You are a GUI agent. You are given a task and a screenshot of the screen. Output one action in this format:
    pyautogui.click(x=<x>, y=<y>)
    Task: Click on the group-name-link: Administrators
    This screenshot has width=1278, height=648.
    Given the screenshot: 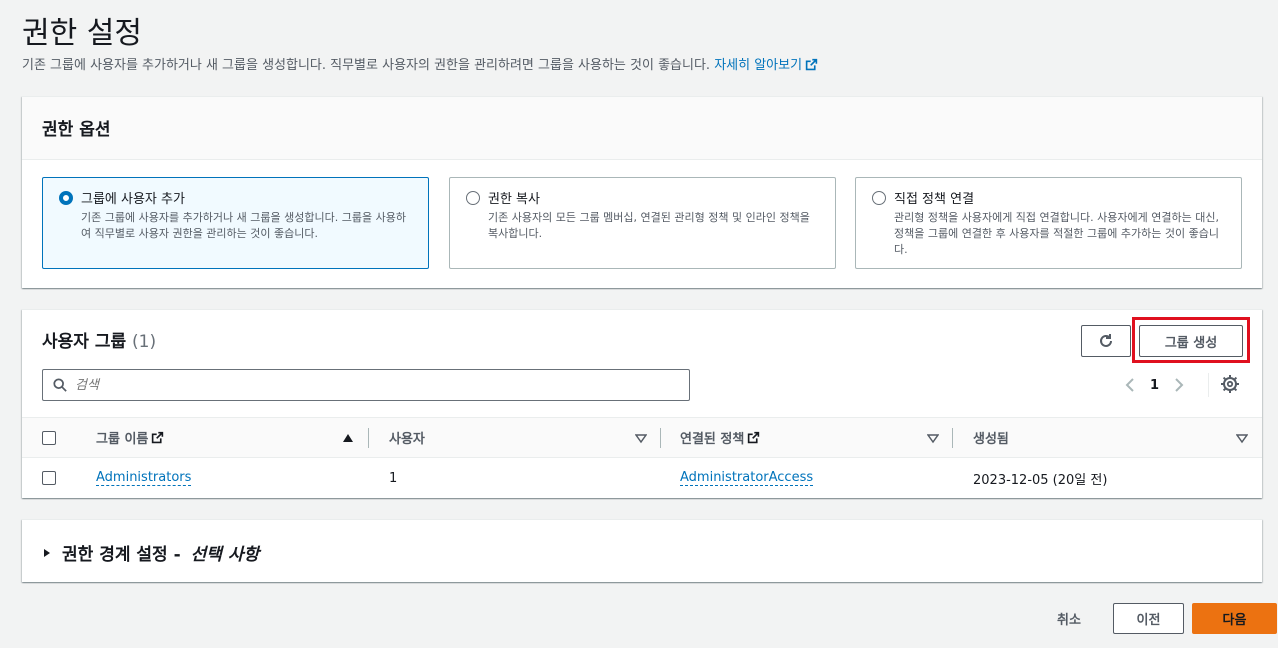 What is the action you would take?
    pyautogui.click(x=144, y=478)
    